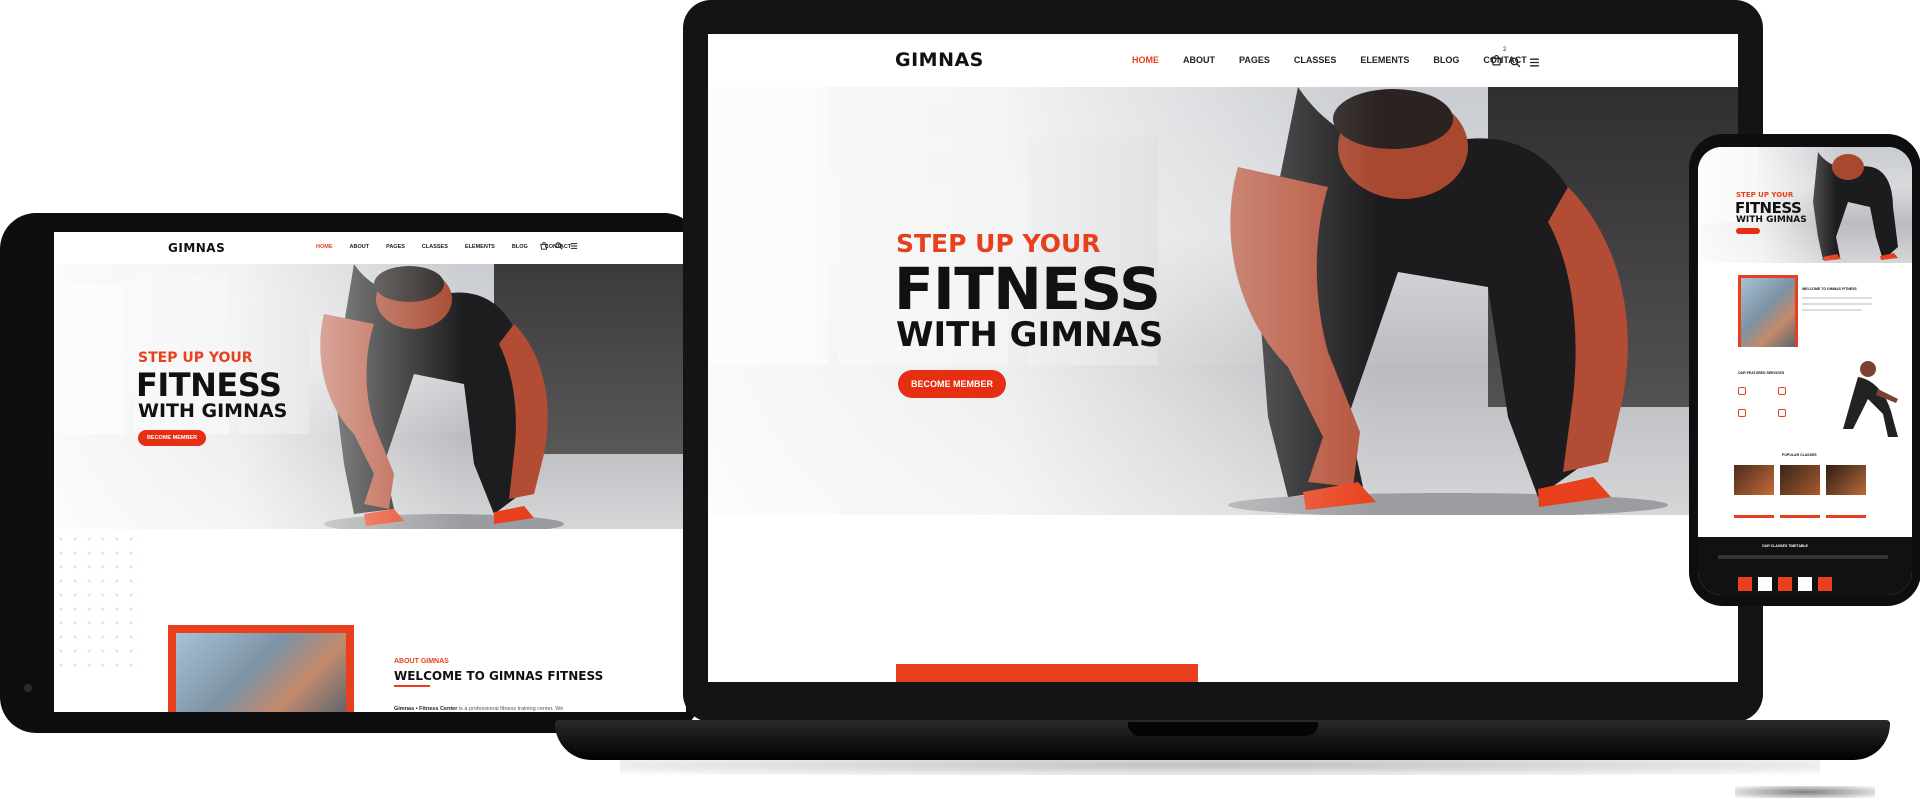 The image size is (1920, 806). I want to click on laptop-nav-about: ABOUT, so click(1199, 60).